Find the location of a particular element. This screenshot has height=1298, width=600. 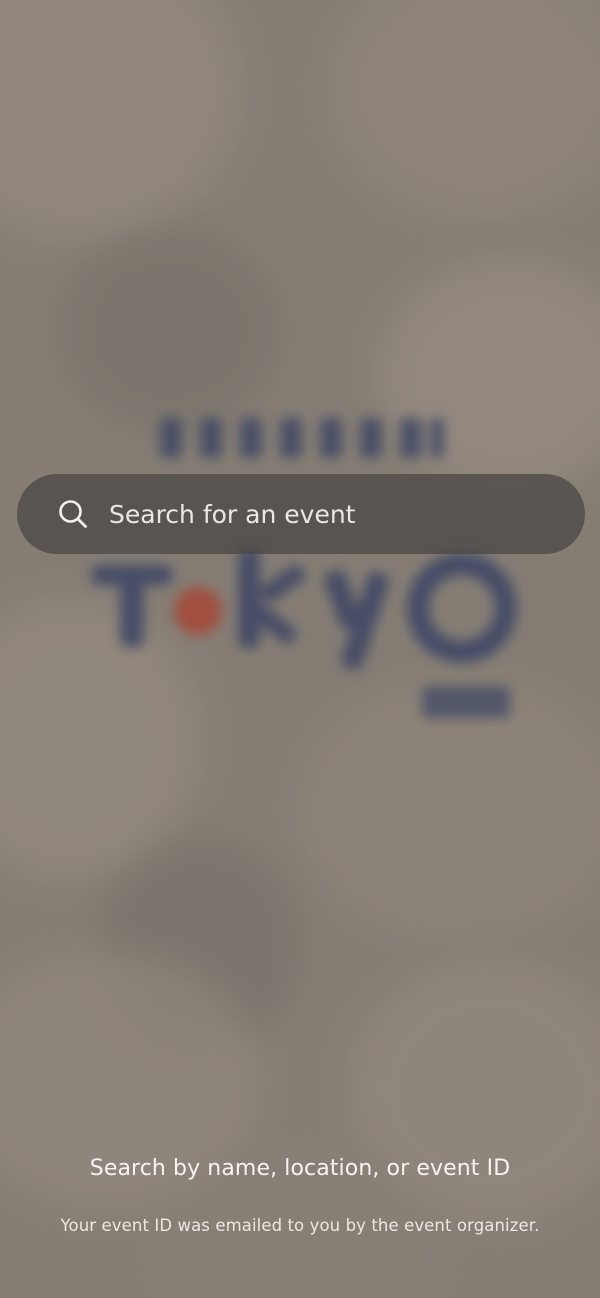

search-bar is located at coordinates (301, 514).